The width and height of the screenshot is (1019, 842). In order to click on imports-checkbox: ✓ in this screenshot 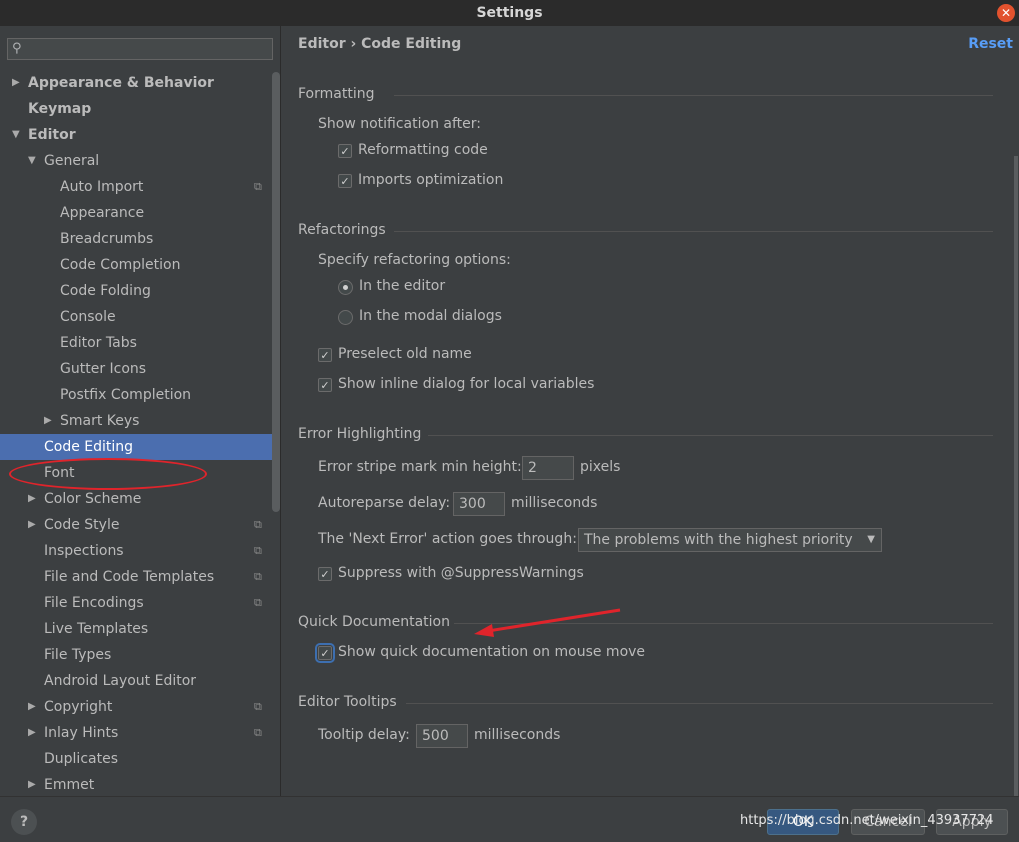, I will do `click(345, 181)`.